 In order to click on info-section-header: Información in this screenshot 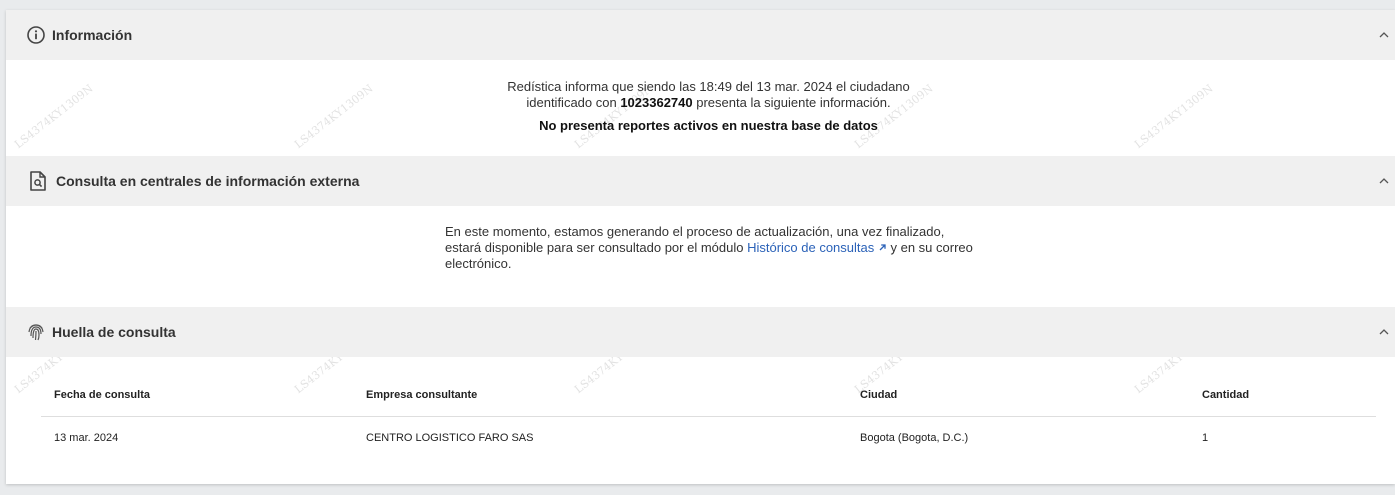, I will do `click(700, 35)`.